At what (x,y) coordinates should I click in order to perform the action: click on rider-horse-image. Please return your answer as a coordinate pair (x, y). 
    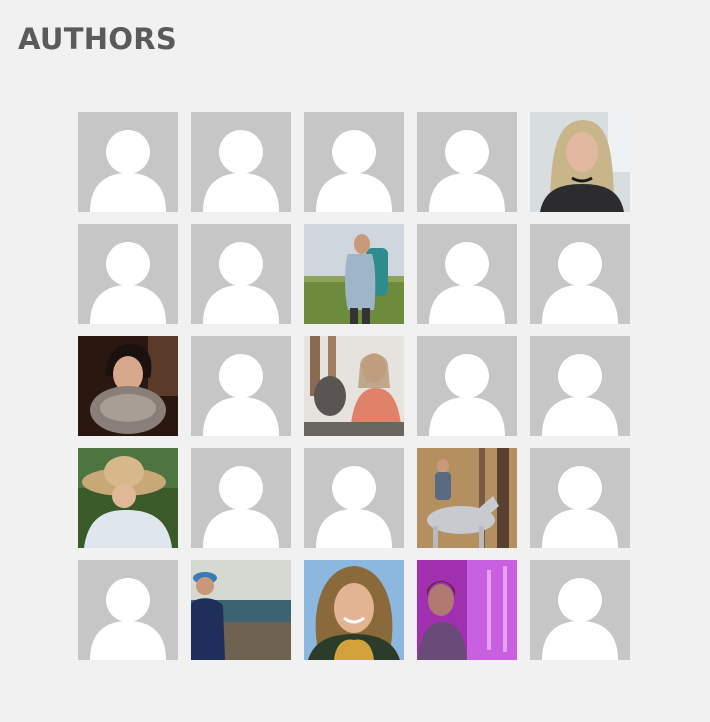
    Looking at the image, I should click on (467, 498).